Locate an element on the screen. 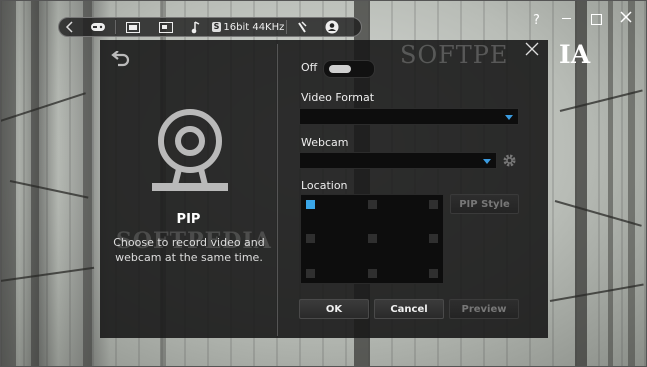  location-cell-middle-left is located at coordinates (310, 238).